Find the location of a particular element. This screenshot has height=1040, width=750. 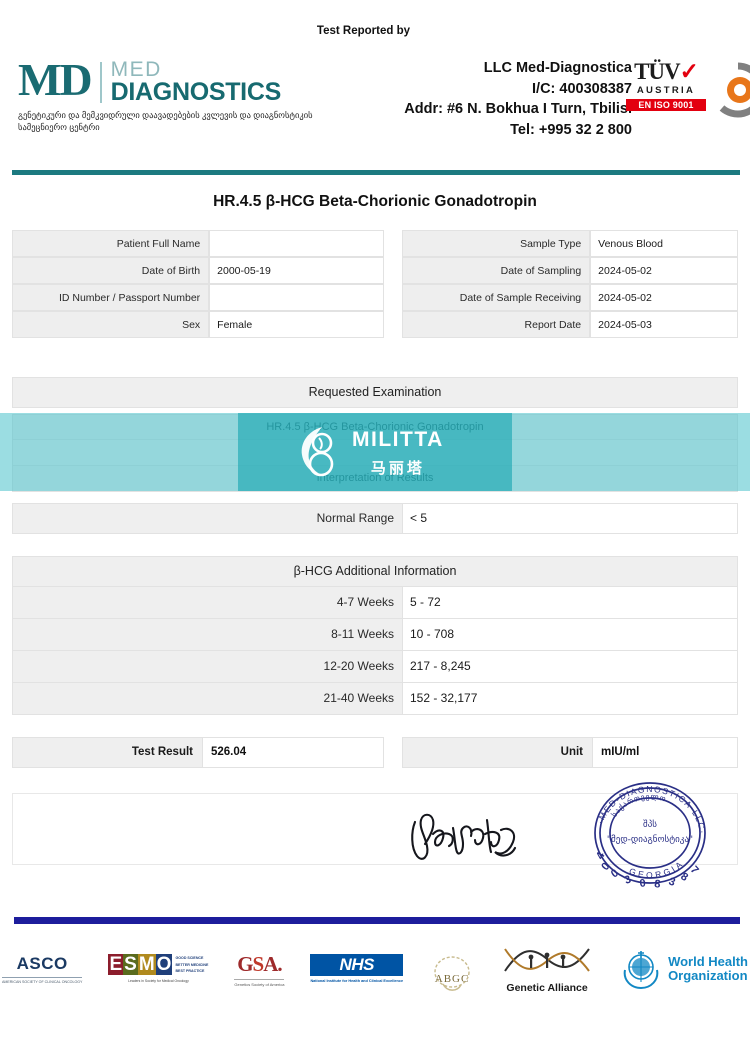

asco-tagline: AMERICAN SOCIETY OF CLINICAL ONCOLOGY is located at coordinates (42, 980).